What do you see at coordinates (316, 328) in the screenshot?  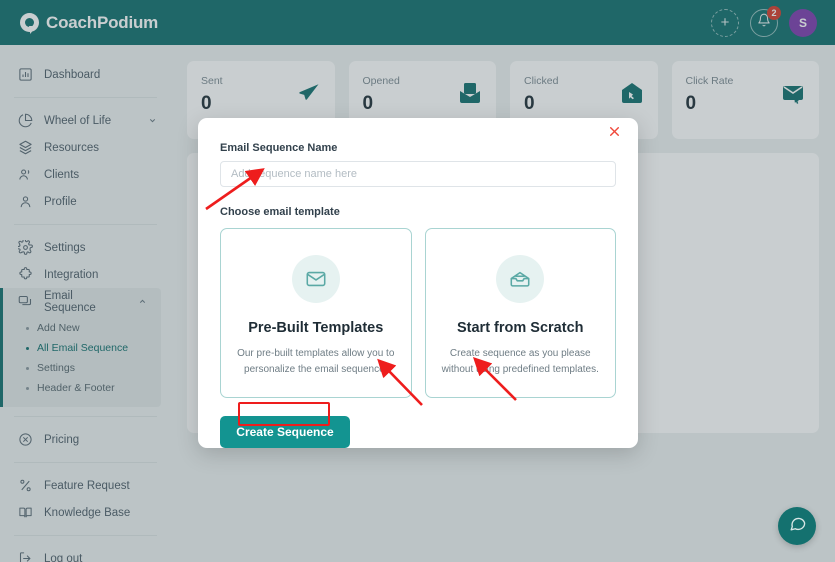 I see `template-title: Pre-Built Templates` at bounding box center [316, 328].